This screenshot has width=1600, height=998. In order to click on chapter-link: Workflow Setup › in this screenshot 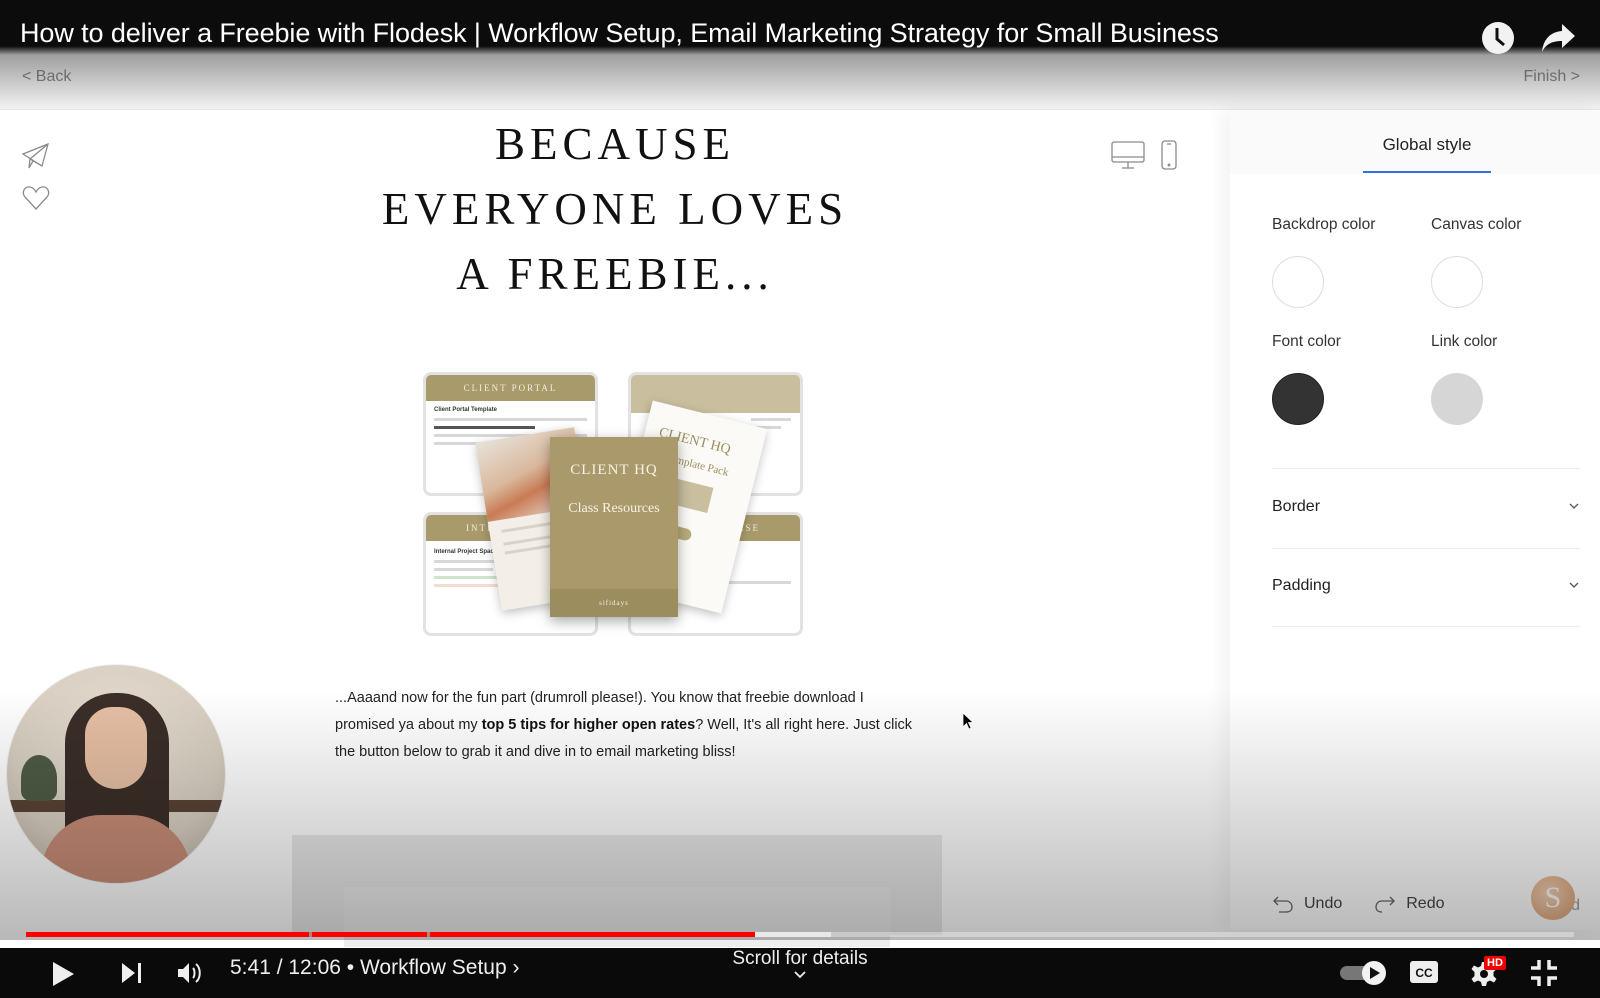, I will do `click(440, 967)`.